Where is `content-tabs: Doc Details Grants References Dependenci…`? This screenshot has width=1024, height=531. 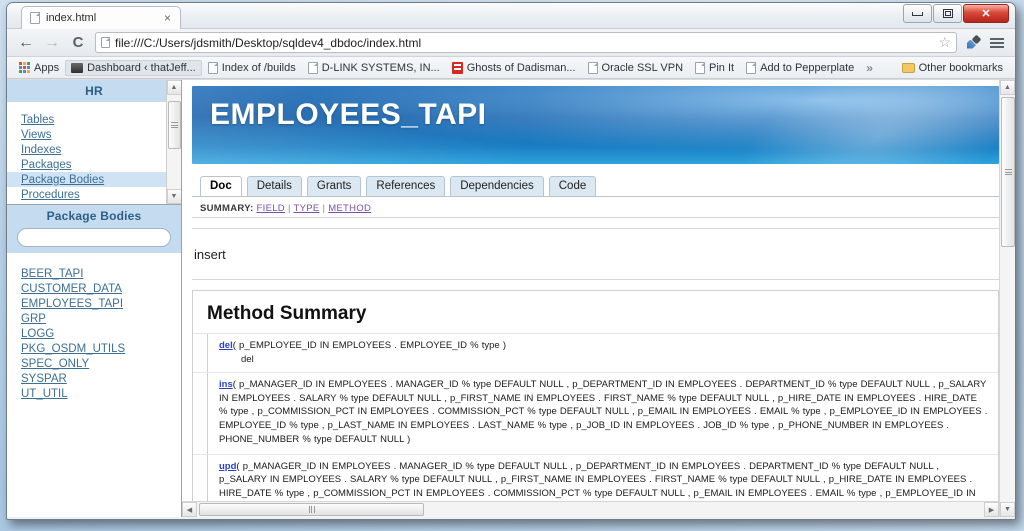
content-tabs: Doc Details Grants References Dependenci… is located at coordinates (595, 186).